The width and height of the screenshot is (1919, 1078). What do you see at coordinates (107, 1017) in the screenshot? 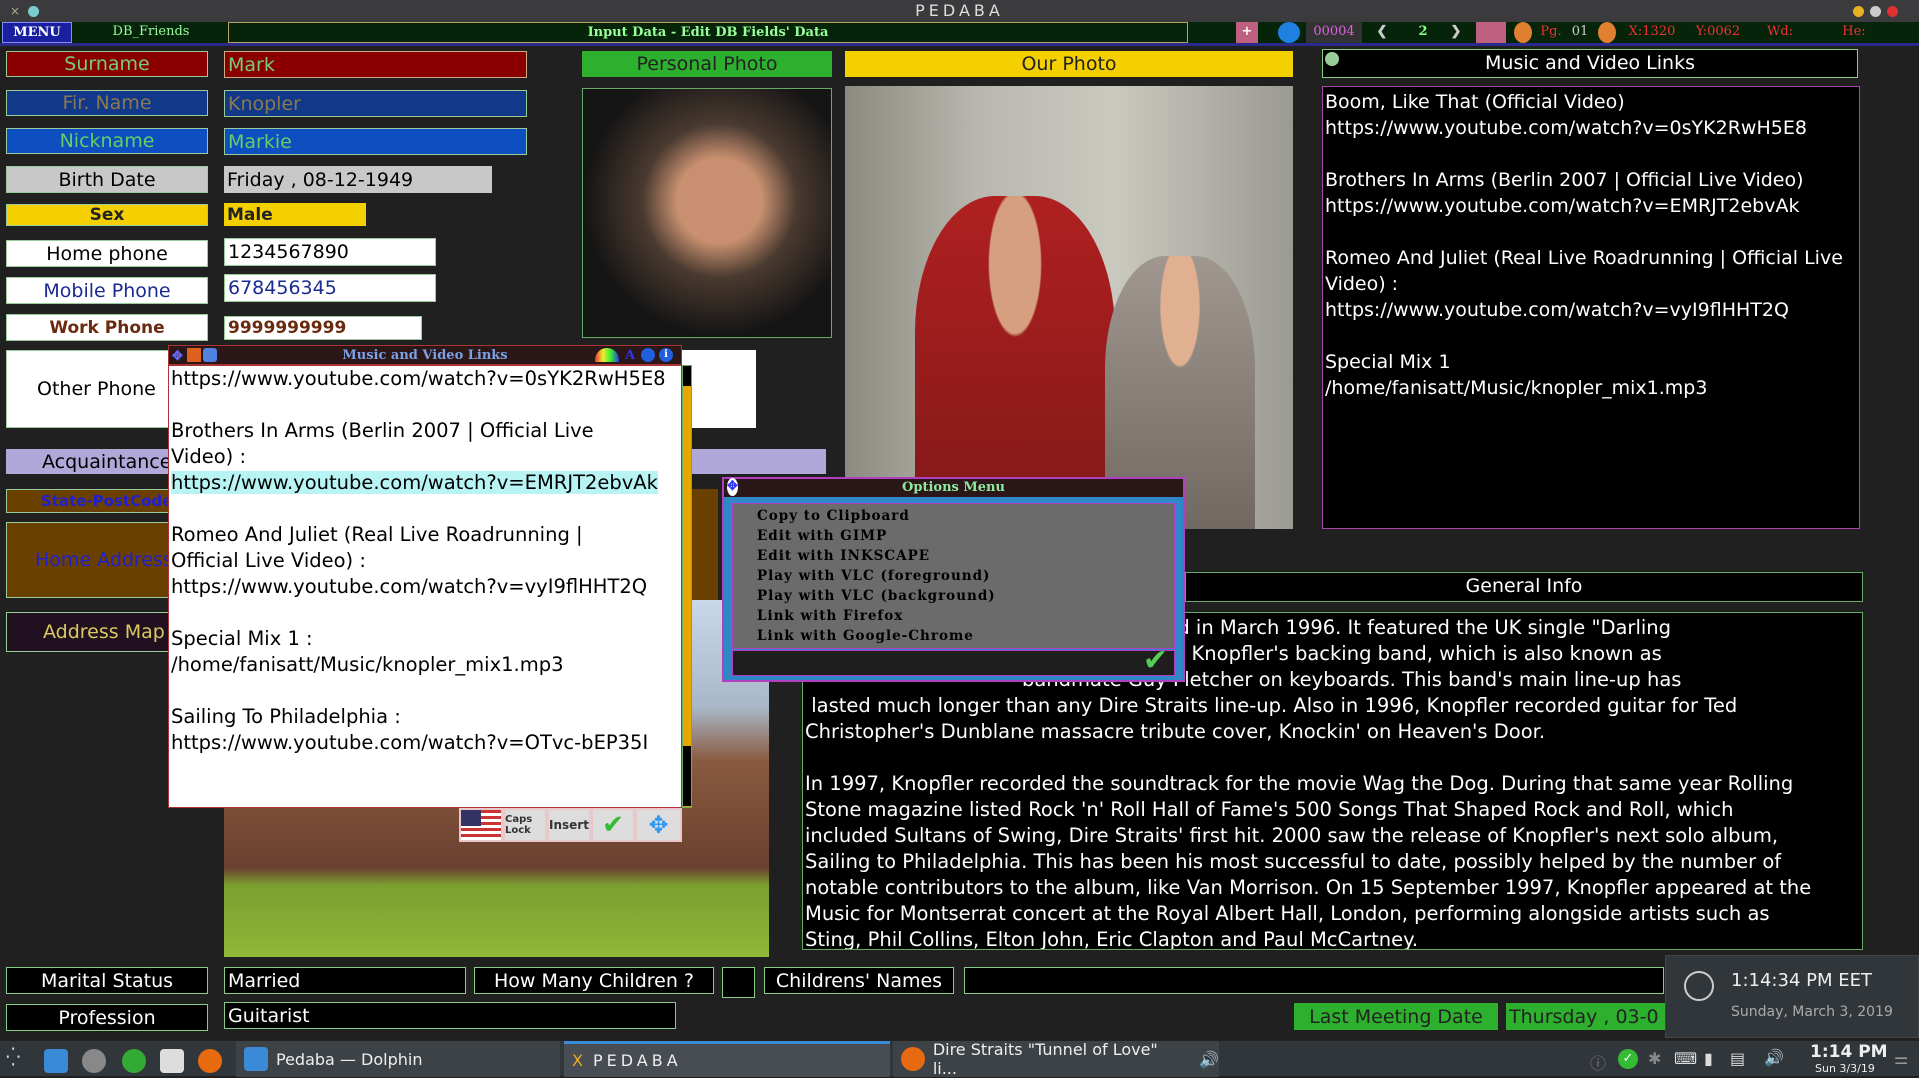
I see `profession-label: Profession` at bounding box center [107, 1017].